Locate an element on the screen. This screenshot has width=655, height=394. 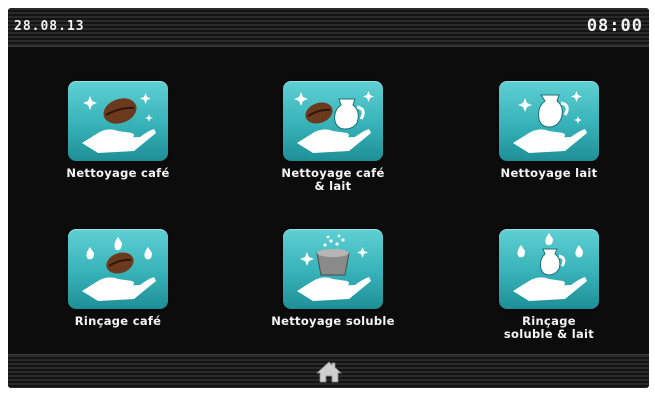
tile-nettoyage-cafe-lait: Nettoyage café & lait is located at coordinates (333, 137).